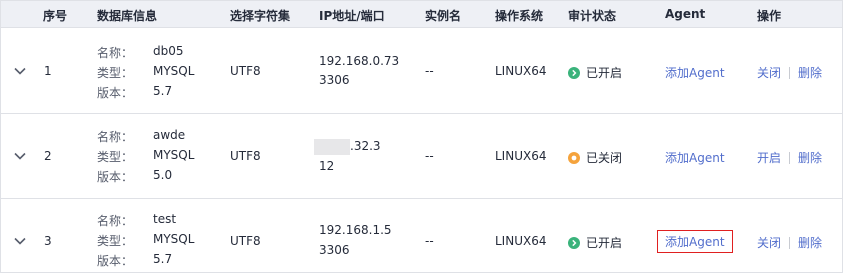  What do you see at coordinates (592, 16) in the screenshot?
I see `header-audit-status: 审计状态` at bounding box center [592, 16].